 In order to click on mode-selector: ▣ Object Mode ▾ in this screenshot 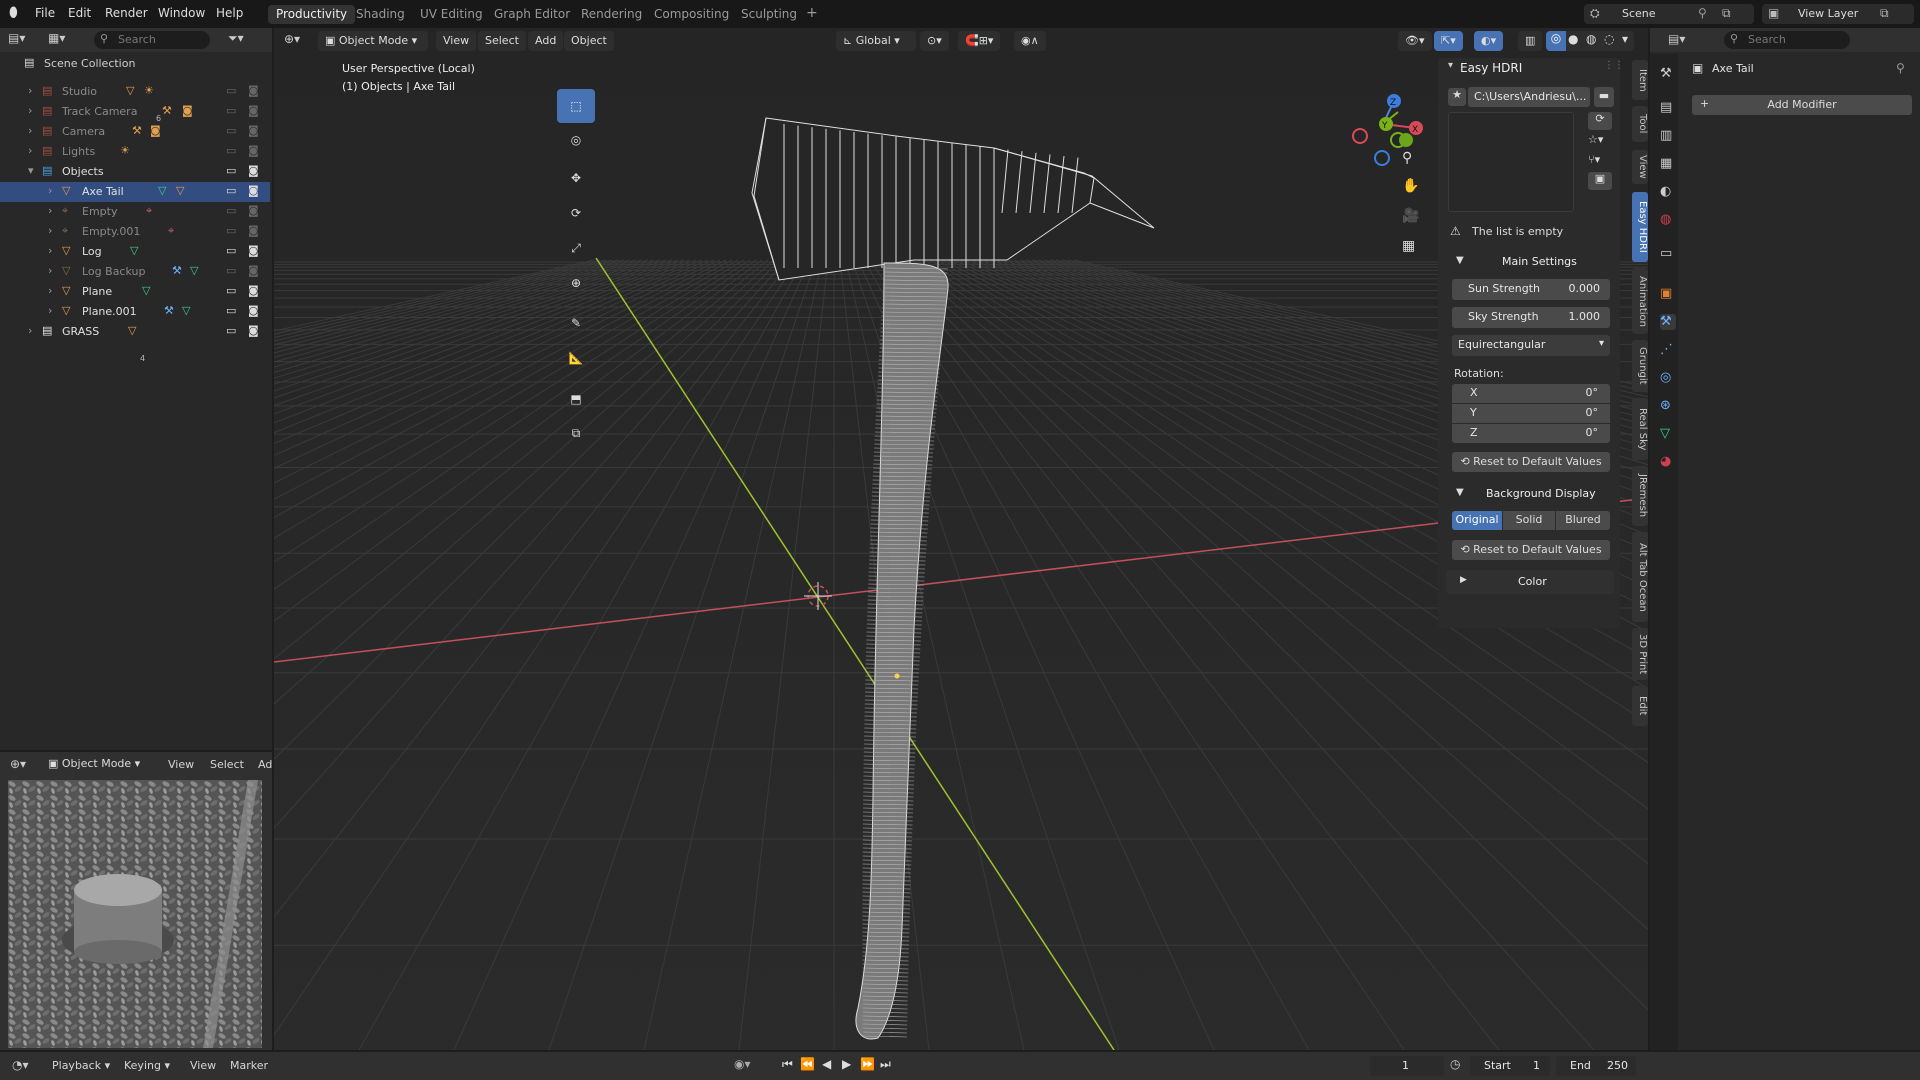, I will do `click(373, 41)`.